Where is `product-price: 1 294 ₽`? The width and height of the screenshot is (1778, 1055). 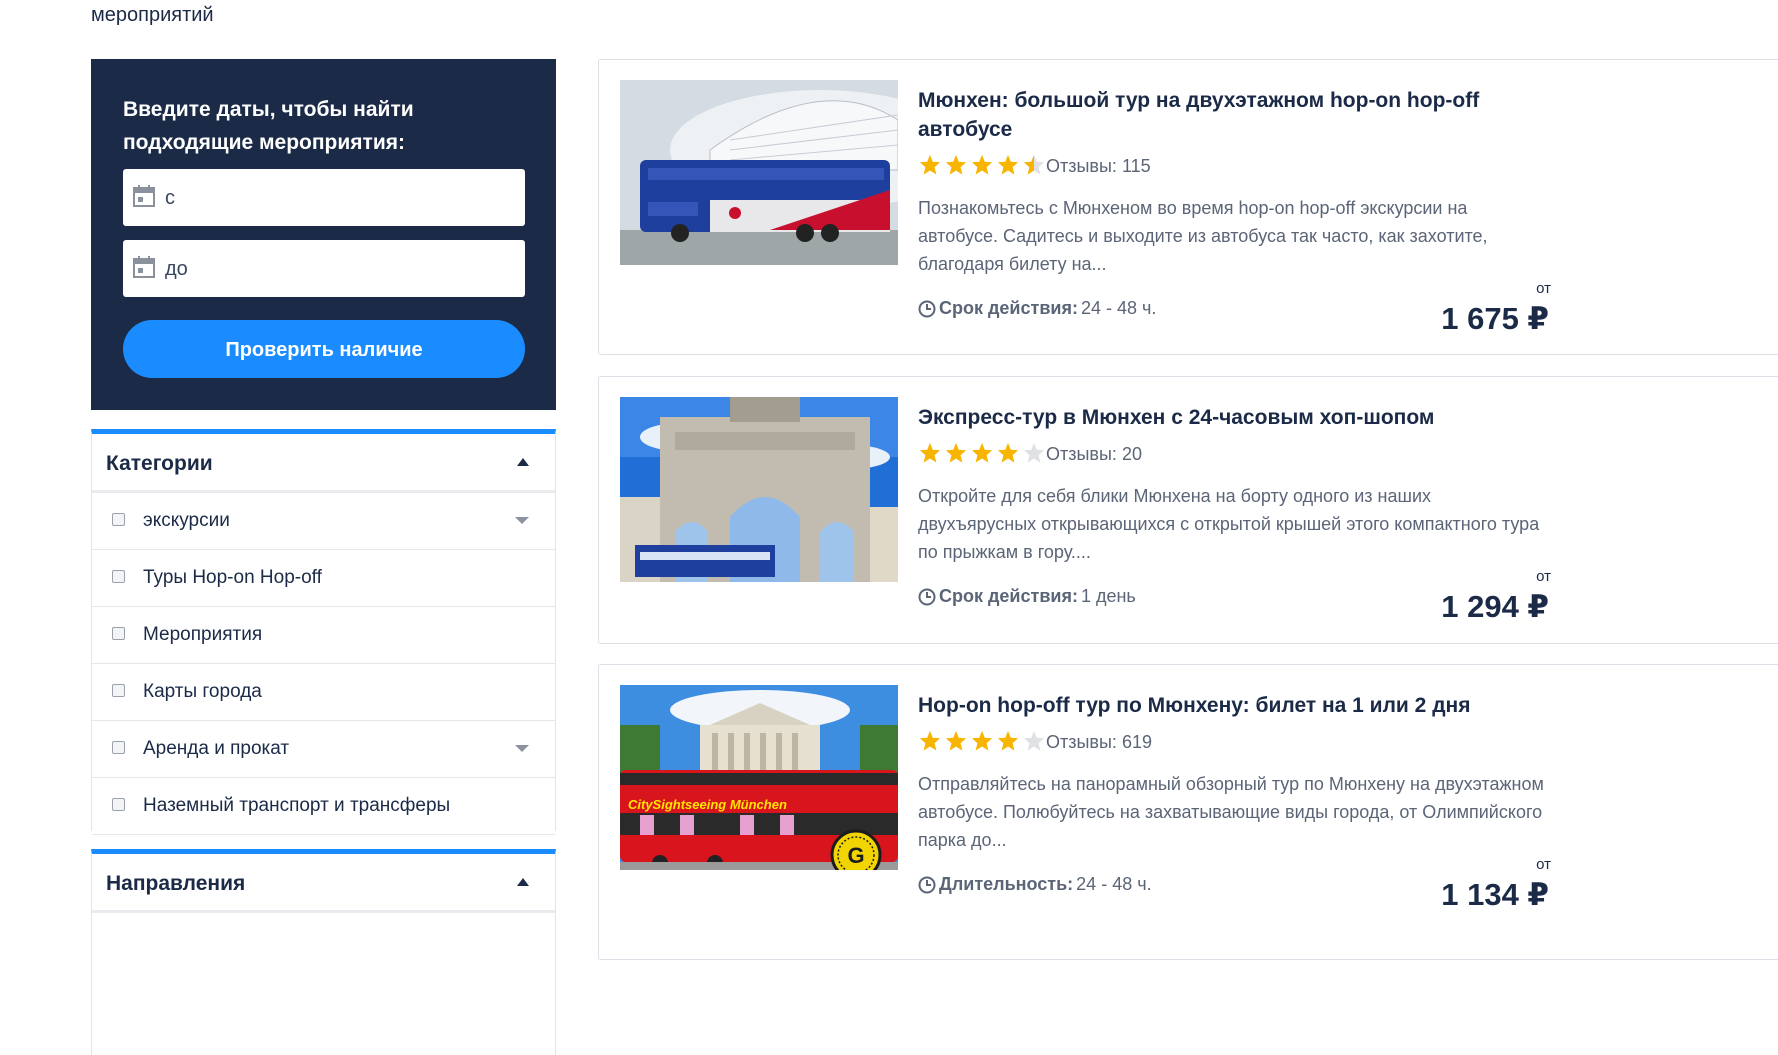
product-price: 1 294 ₽ is located at coordinates (1495, 606).